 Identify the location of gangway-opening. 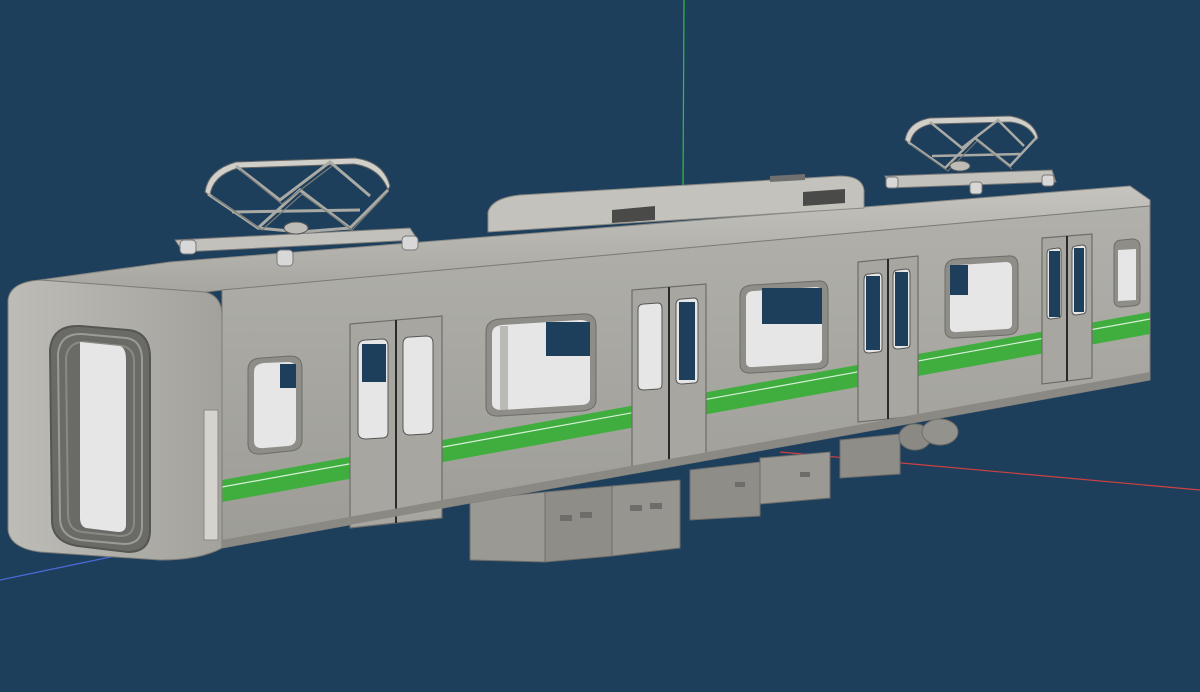
(99, 439).